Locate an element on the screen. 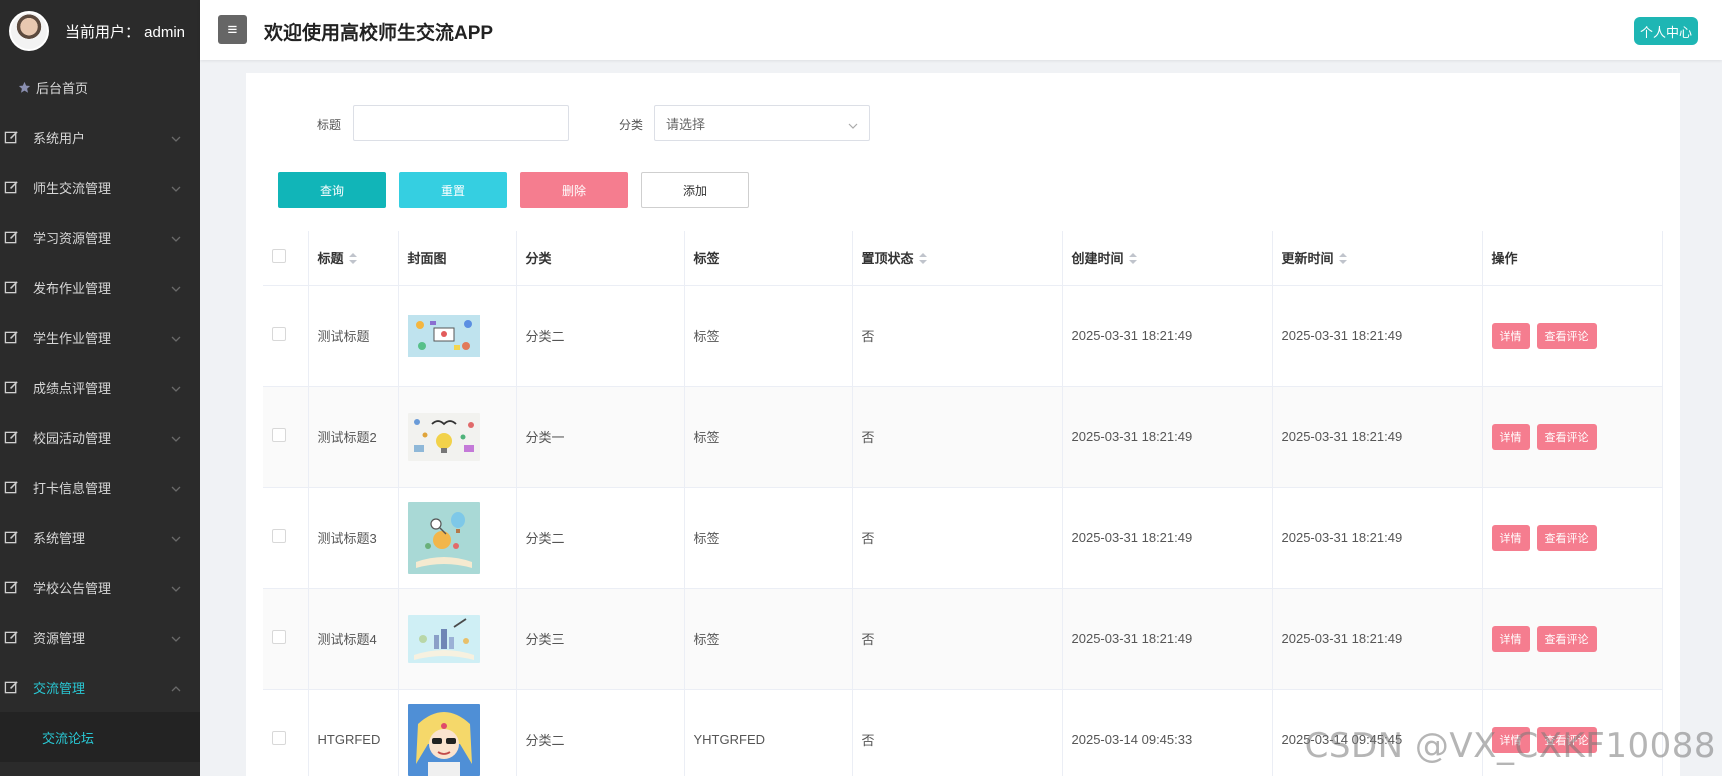  sidebar-item-resources: 资源管理 is located at coordinates (100, 637).